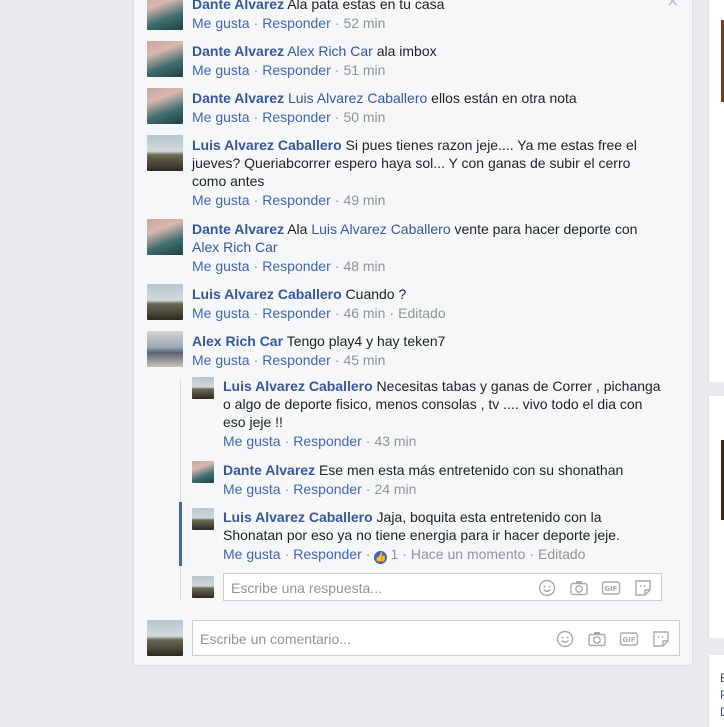  I want to click on side-link: D, so click(722, 712).